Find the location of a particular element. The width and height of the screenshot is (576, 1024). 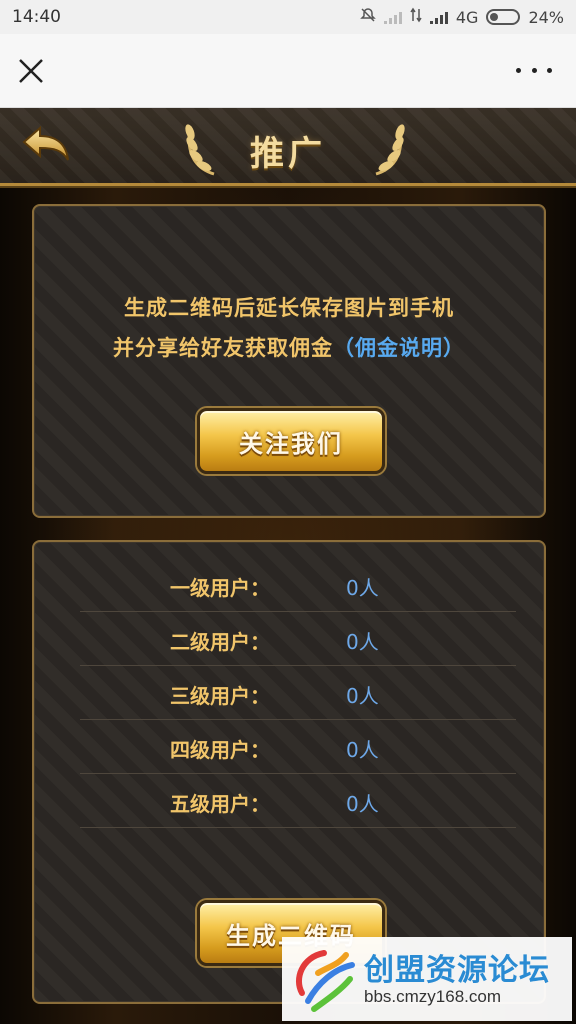

user-level-row: 五级用户： 0人 is located at coordinates (298, 801).